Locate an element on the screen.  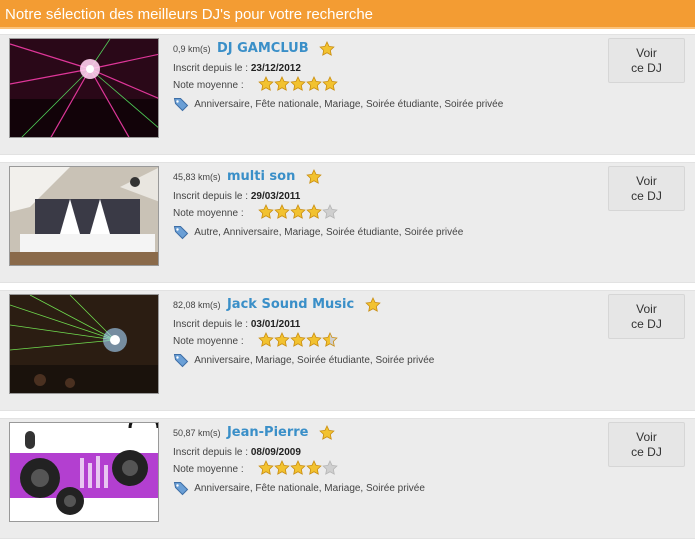
speakers-graphic-image is located at coordinates (84, 472).